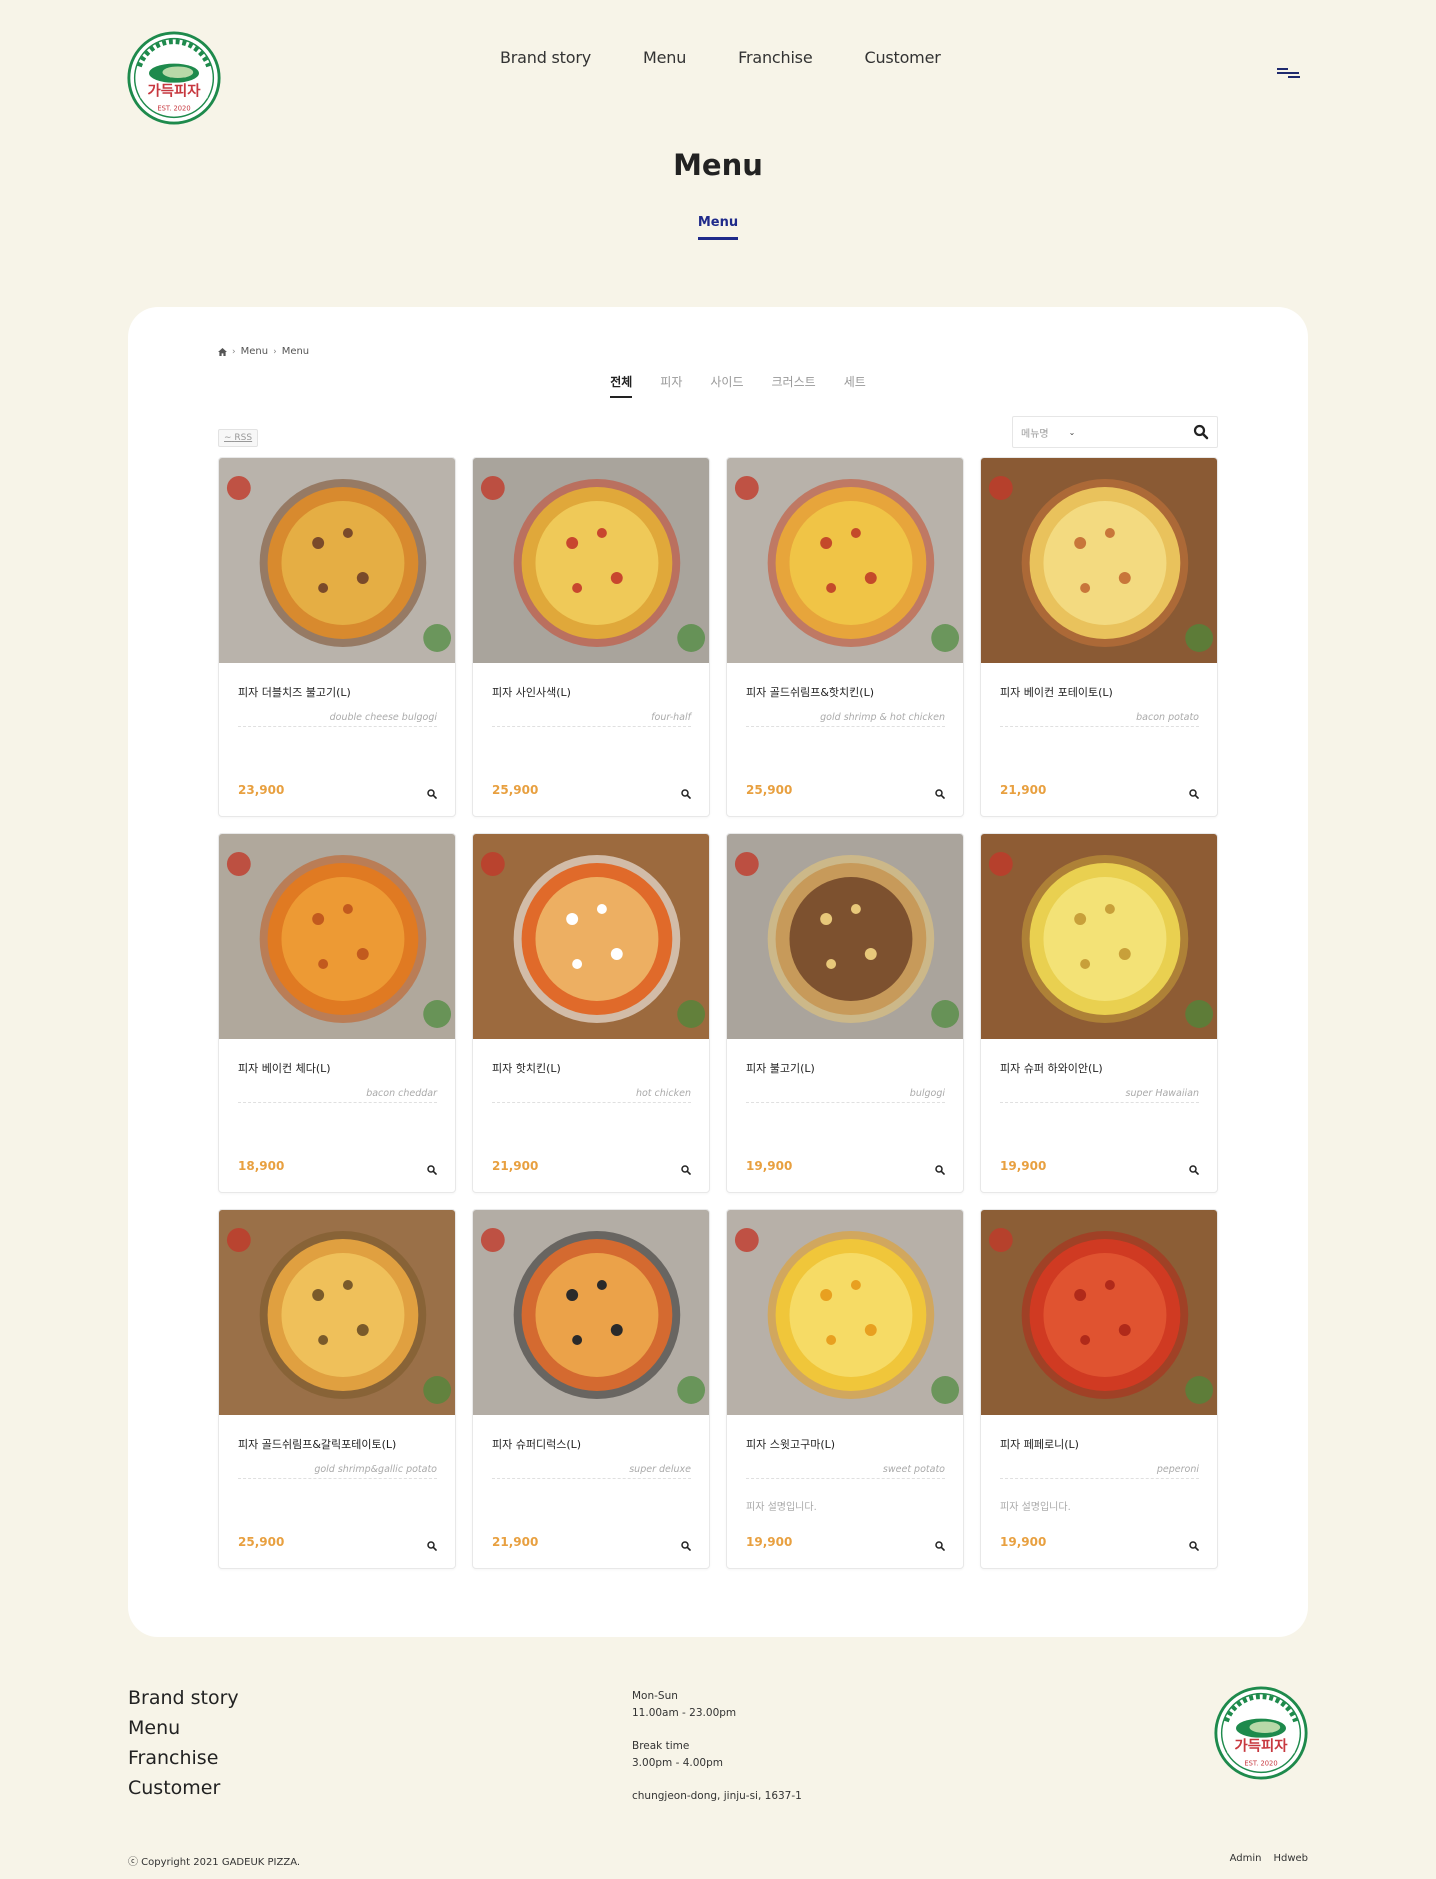 Image resolution: width=1436 pixels, height=1879 pixels. What do you see at coordinates (1039, 1444) in the screenshot?
I see `product-name: 피자 페페로니(L)` at bounding box center [1039, 1444].